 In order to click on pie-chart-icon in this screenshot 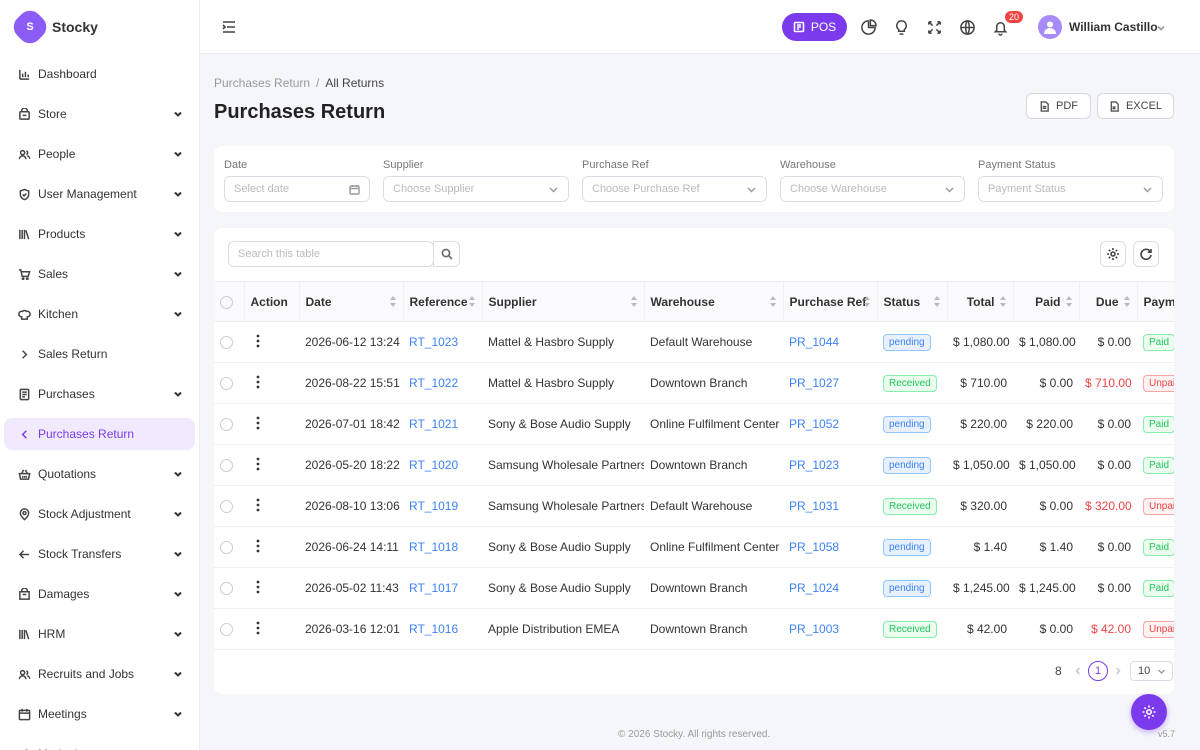, I will do `click(868, 27)`.